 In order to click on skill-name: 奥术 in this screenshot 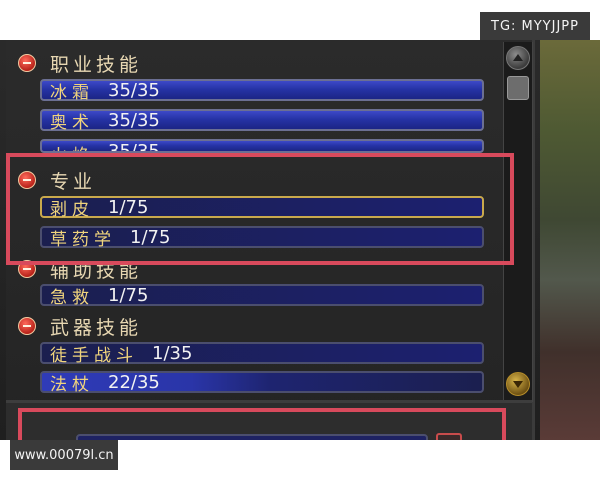, I will do `click(72, 122)`.